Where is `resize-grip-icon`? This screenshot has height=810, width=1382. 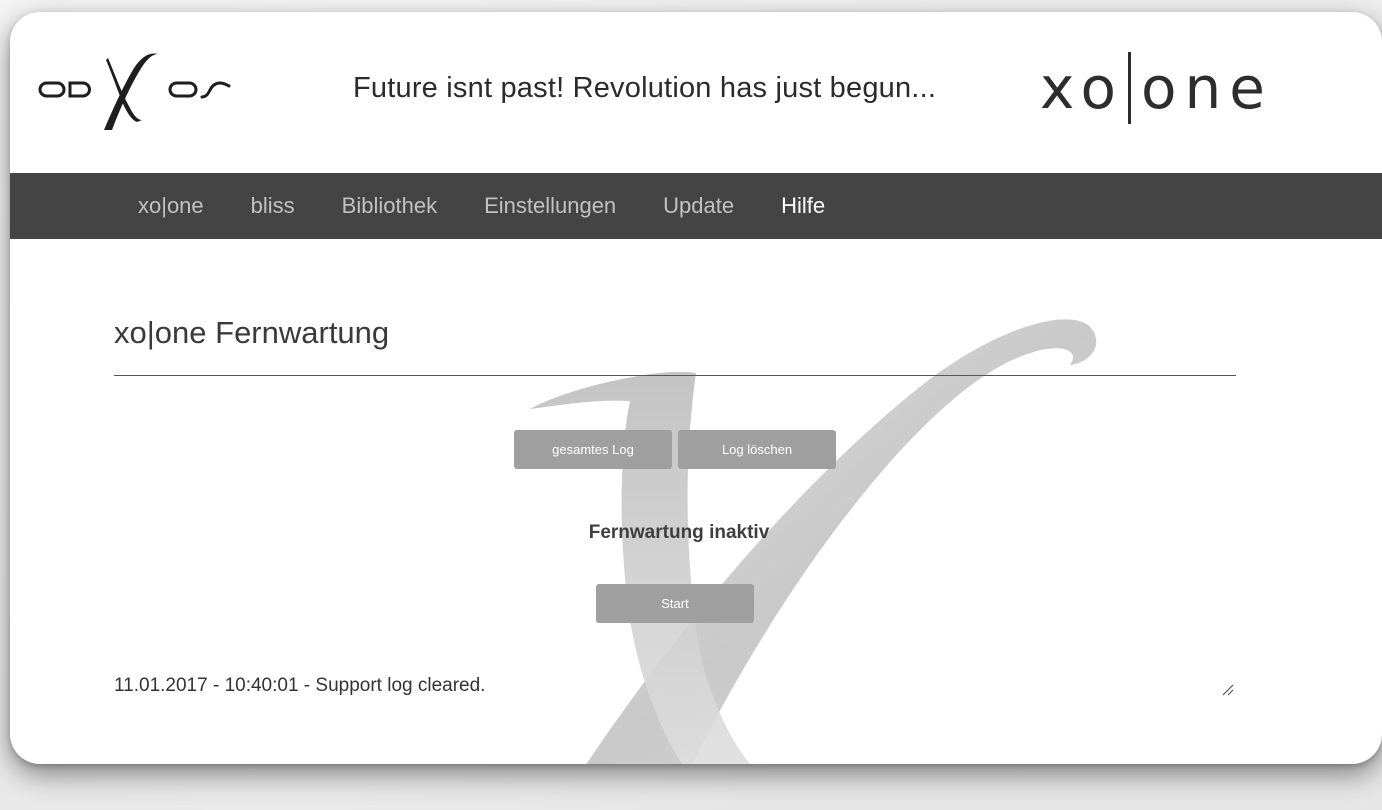 resize-grip-icon is located at coordinates (1227, 689).